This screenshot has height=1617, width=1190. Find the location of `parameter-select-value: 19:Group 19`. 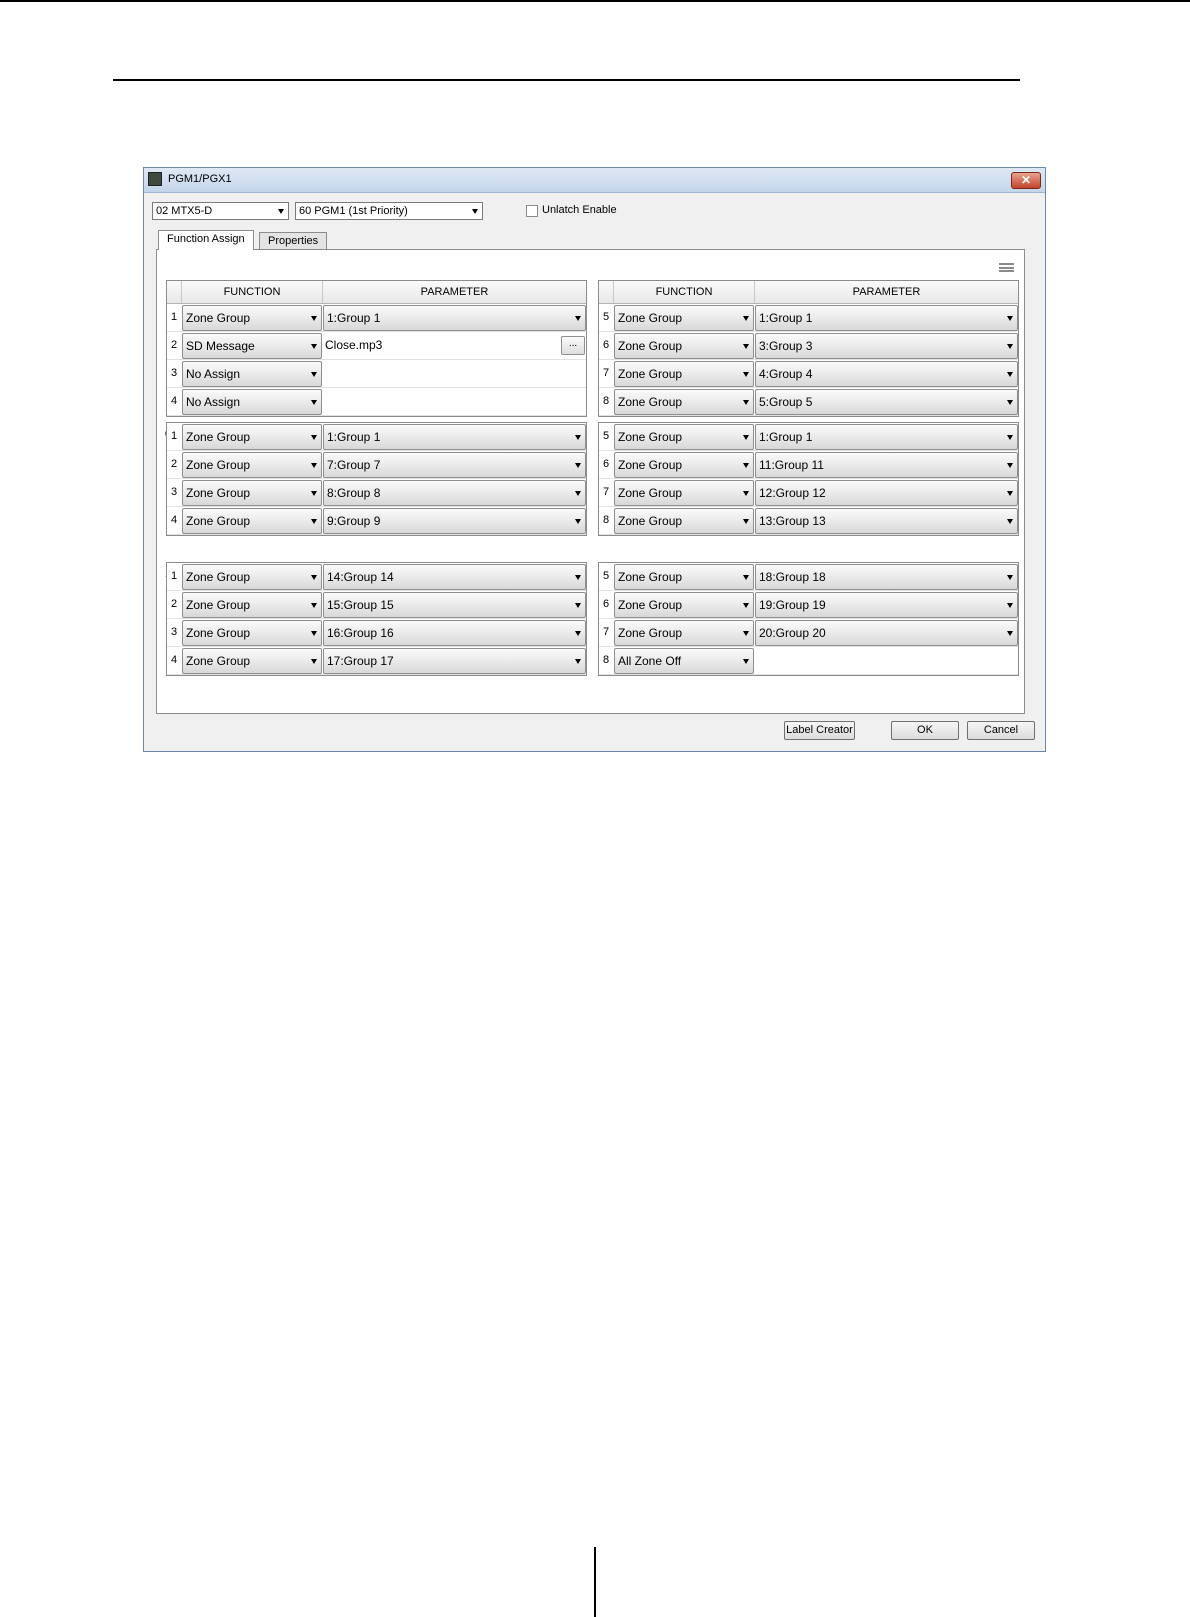

parameter-select-value: 19:Group 19 is located at coordinates (792, 605).